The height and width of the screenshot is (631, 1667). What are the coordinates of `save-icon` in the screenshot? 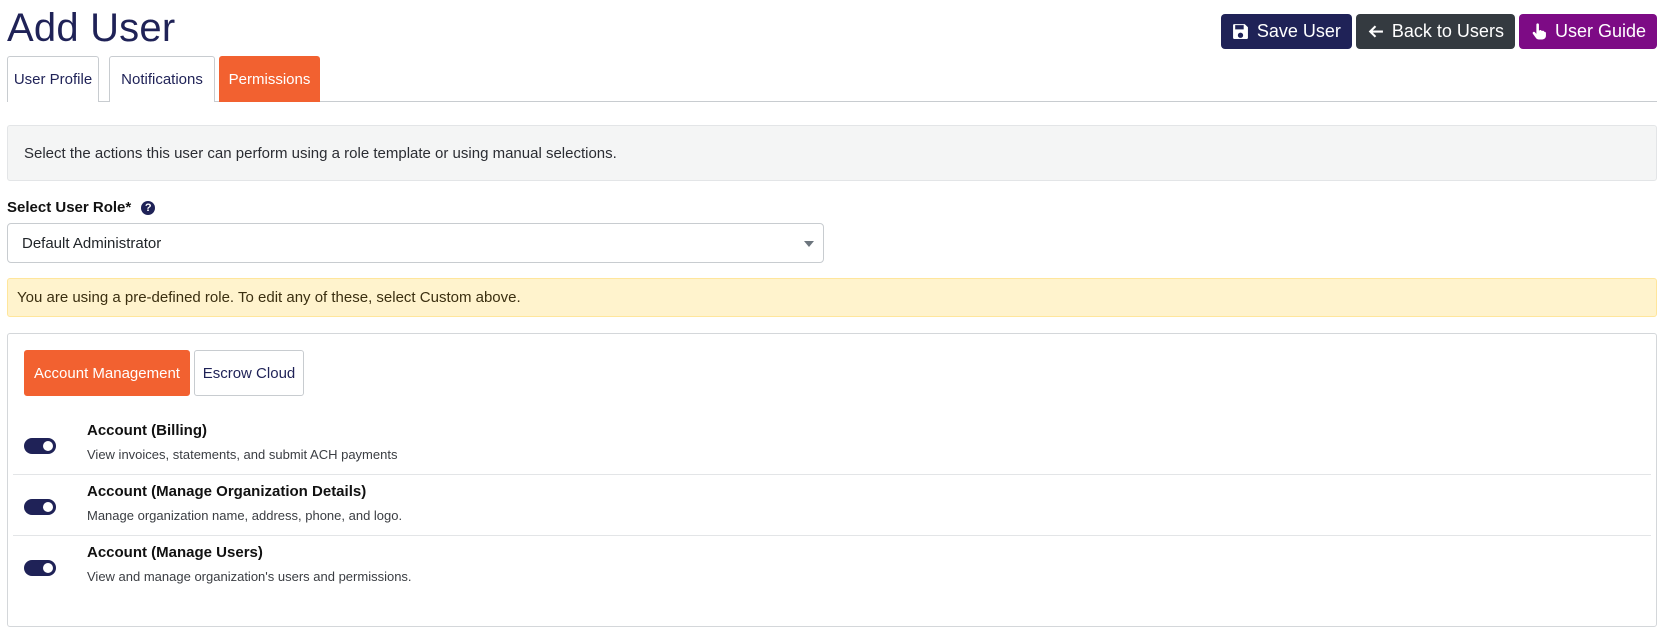 It's located at (1240, 31).